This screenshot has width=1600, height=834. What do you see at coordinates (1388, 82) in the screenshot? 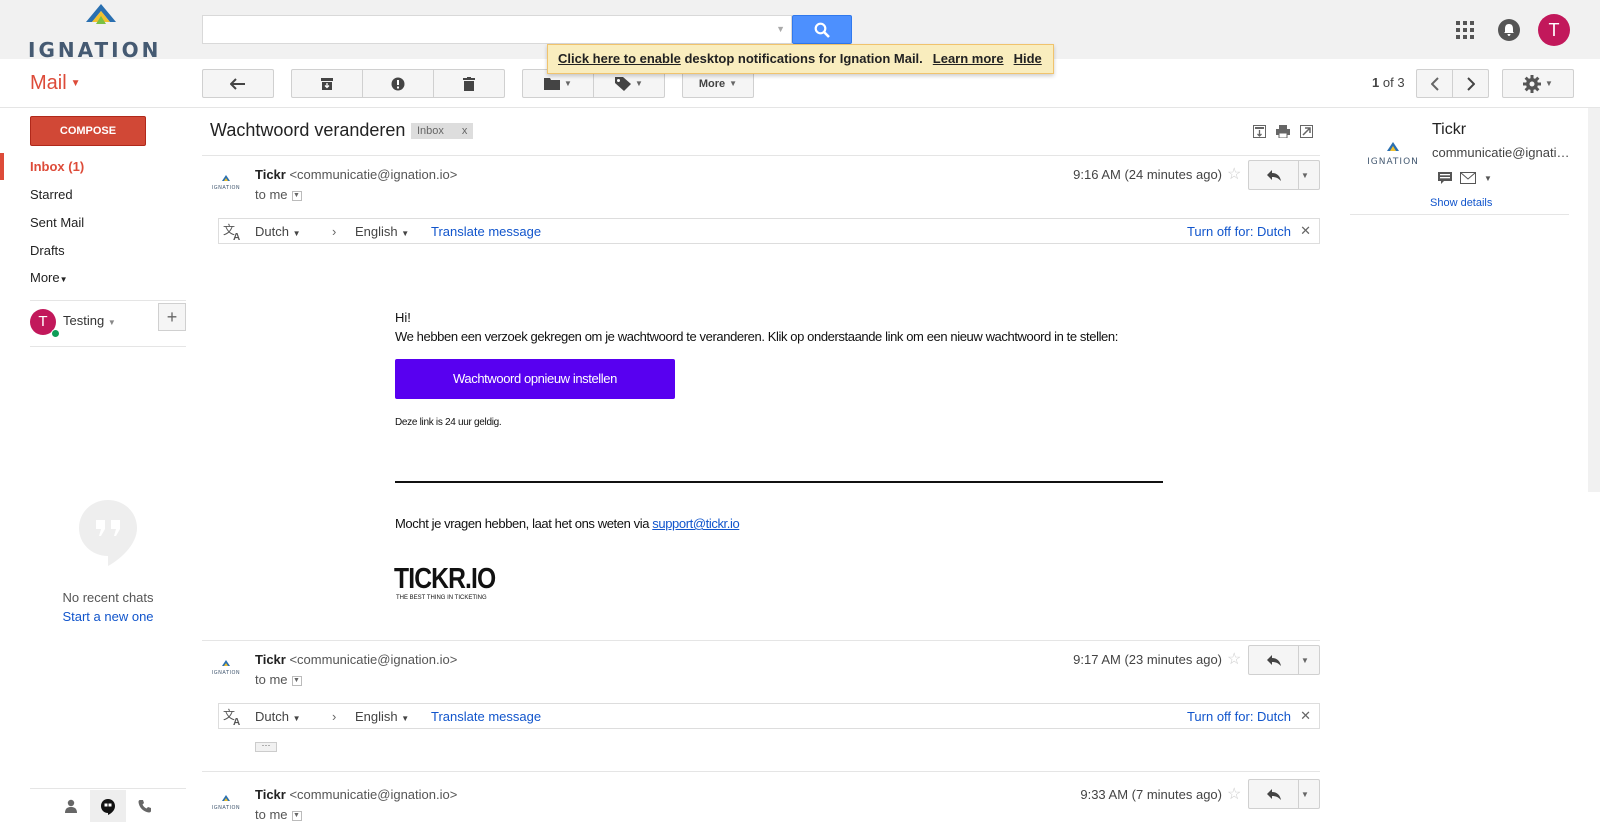
I see `pagination-text: 1 of 3` at bounding box center [1388, 82].